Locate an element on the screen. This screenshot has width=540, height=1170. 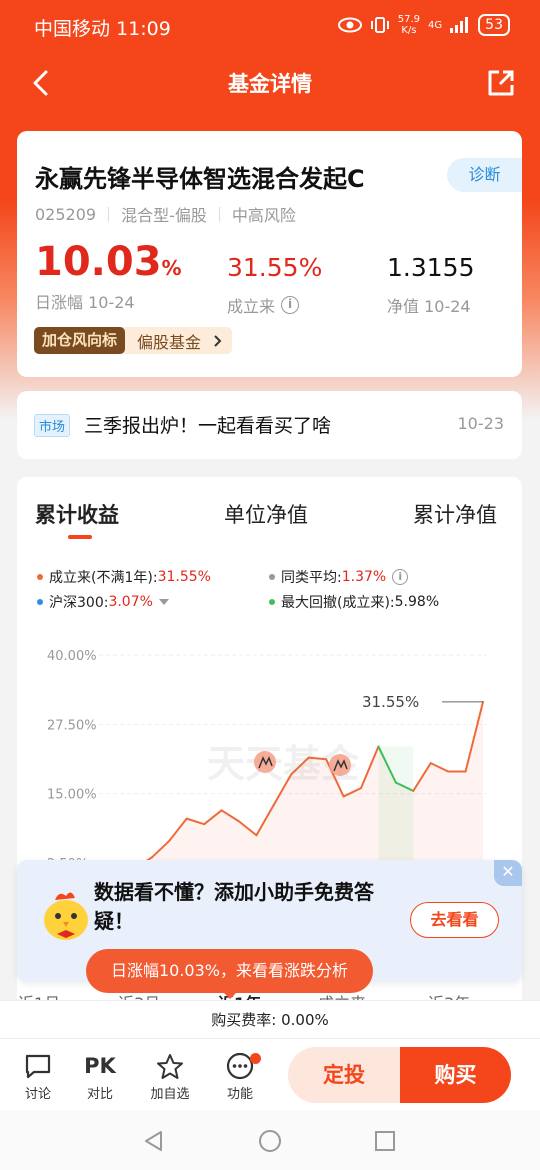
chat-bubble-icon is located at coordinates (38, 1066).